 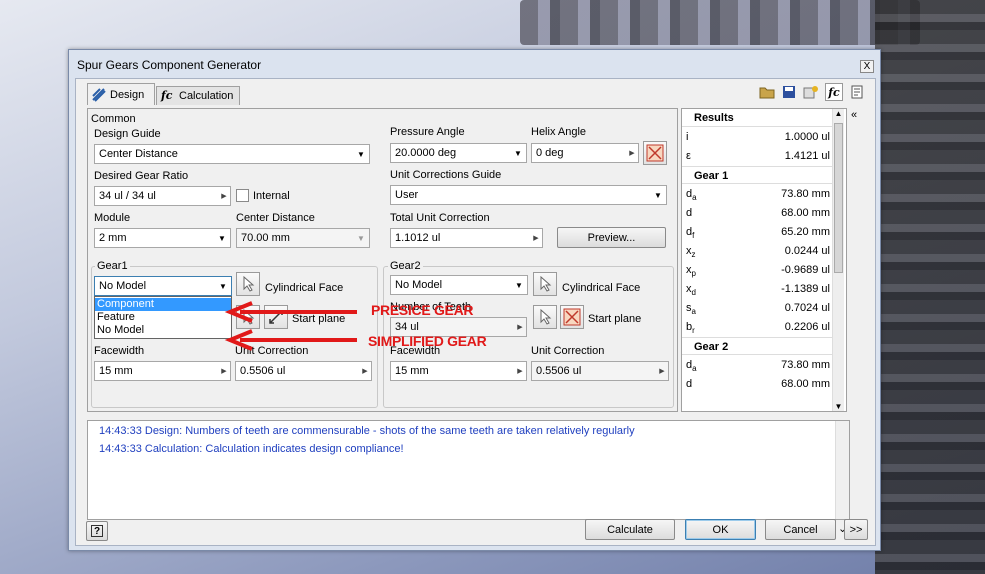 What do you see at coordinates (290, 326) in the screenshot?
I see `annotation-arrows` at bounding box center [290, 326].